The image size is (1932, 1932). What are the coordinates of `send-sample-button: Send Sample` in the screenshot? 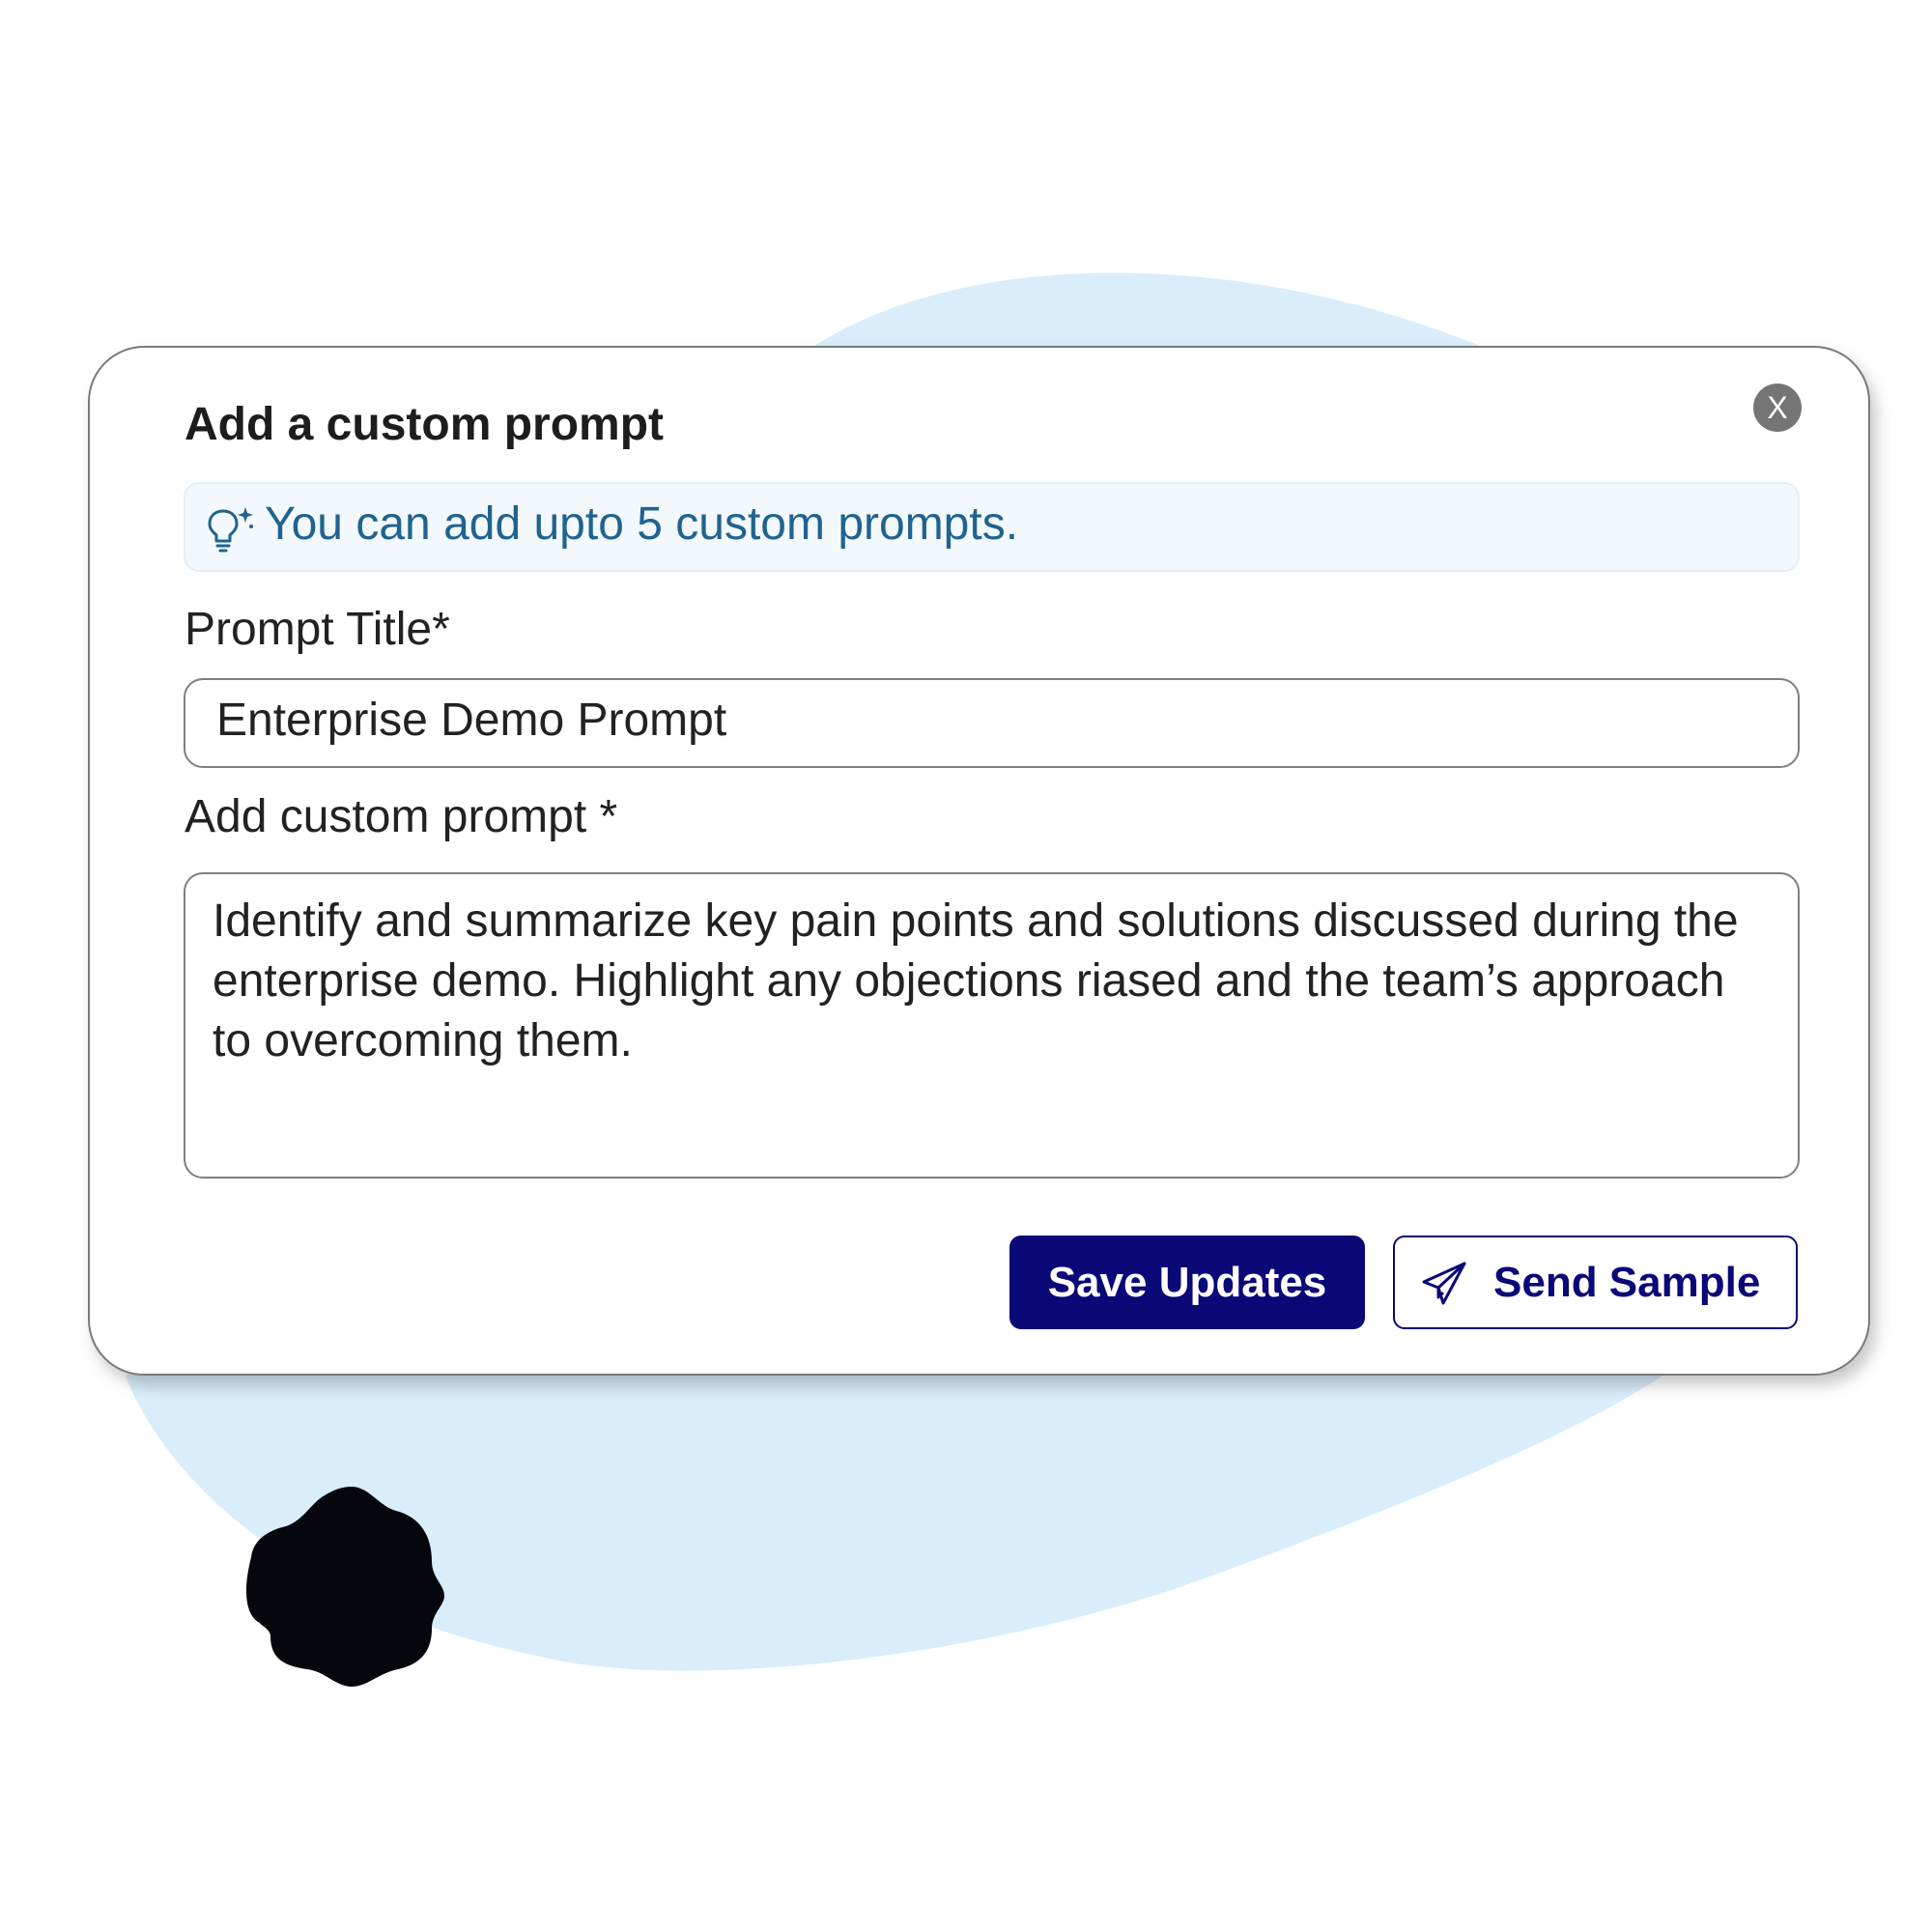 It's located at (1595, 1282).